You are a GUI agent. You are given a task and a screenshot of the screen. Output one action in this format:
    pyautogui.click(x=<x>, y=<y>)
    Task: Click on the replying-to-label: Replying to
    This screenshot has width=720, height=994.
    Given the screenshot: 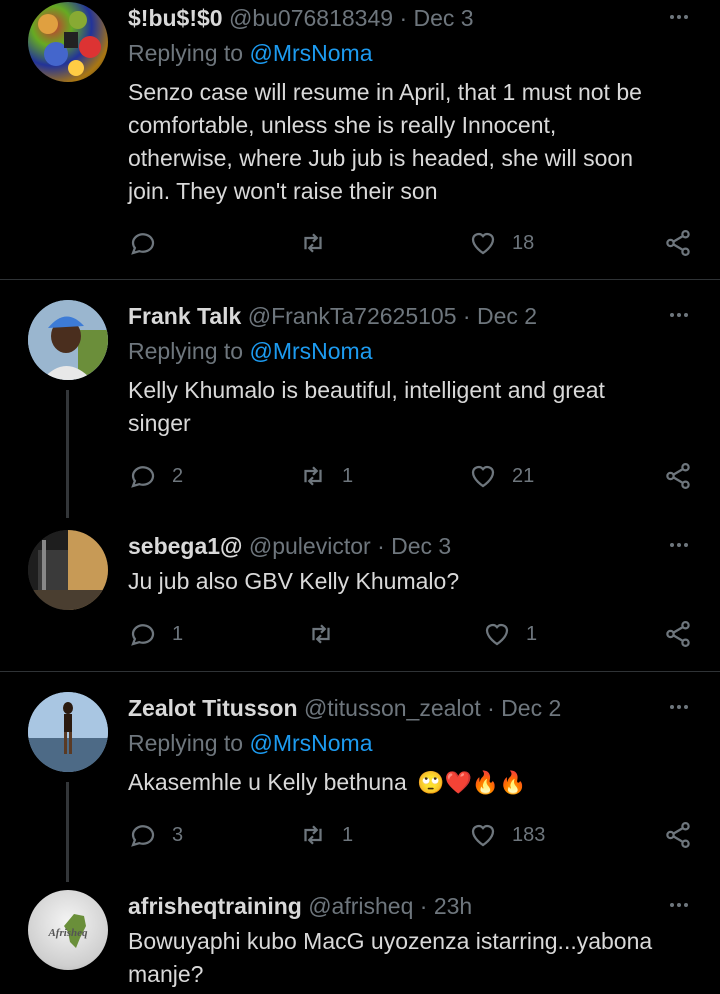 What is the action you would take?
    pyautogui.click(x=186, y=53)
    